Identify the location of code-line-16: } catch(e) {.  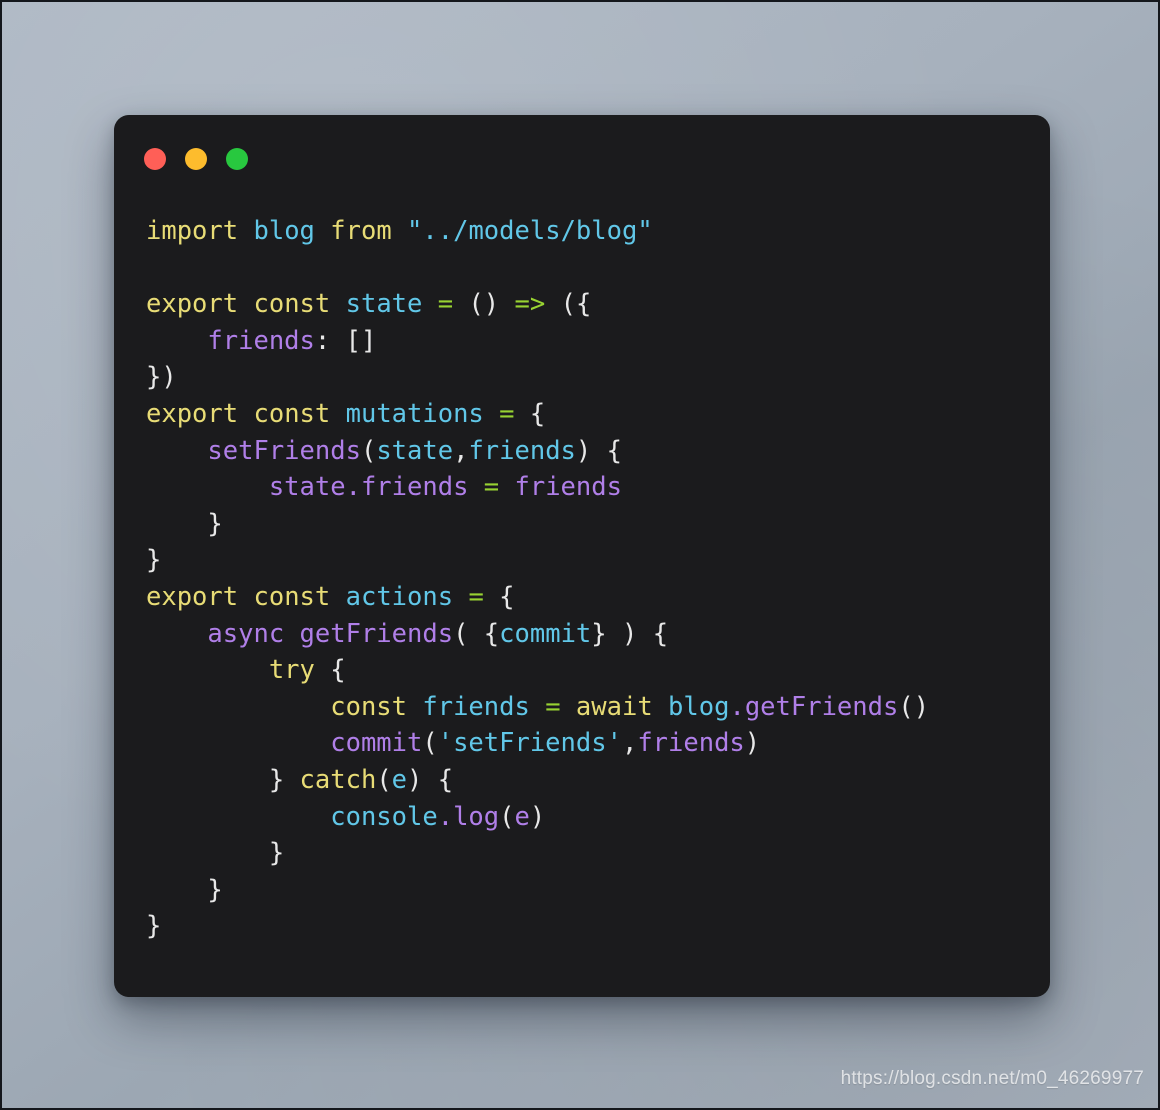
(598, 780).